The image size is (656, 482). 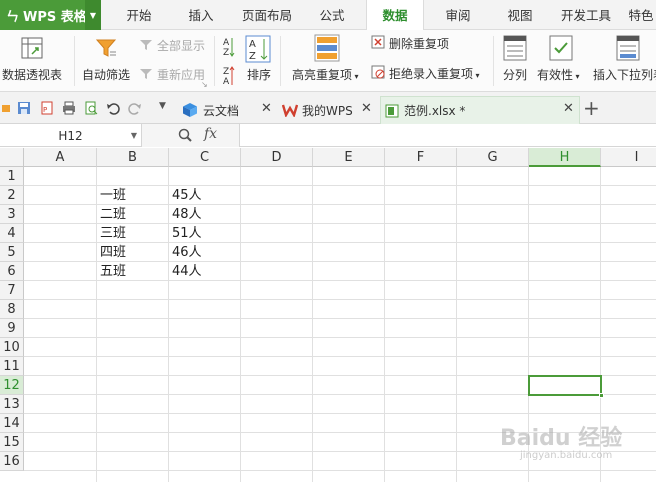 What do you see at coordinates (12, 290) in the screenshot?
I see `row-header: 7` at bounding box center [12, 290].